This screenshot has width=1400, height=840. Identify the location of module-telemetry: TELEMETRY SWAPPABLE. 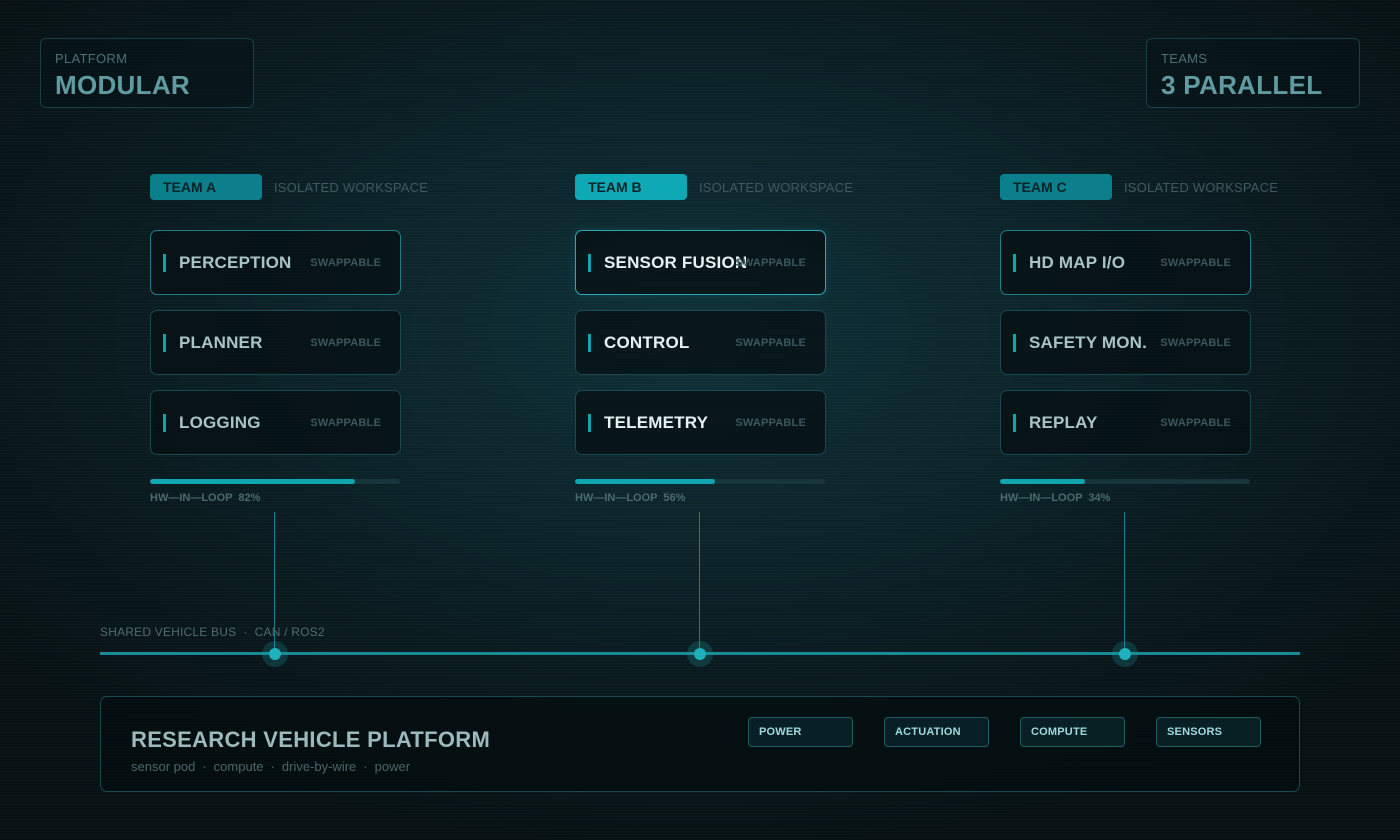
(700, 422).